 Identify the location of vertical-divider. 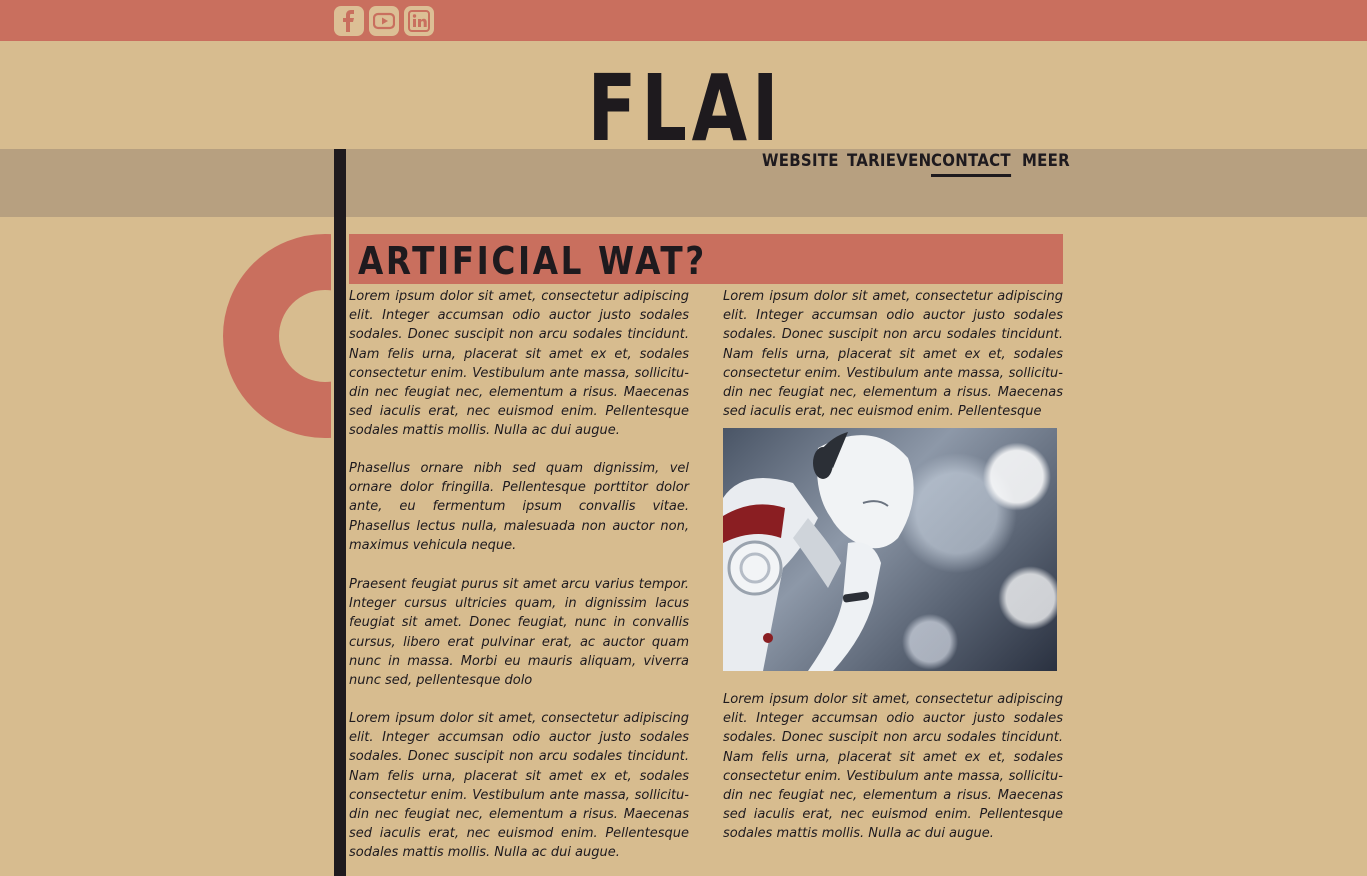
(340, 512).